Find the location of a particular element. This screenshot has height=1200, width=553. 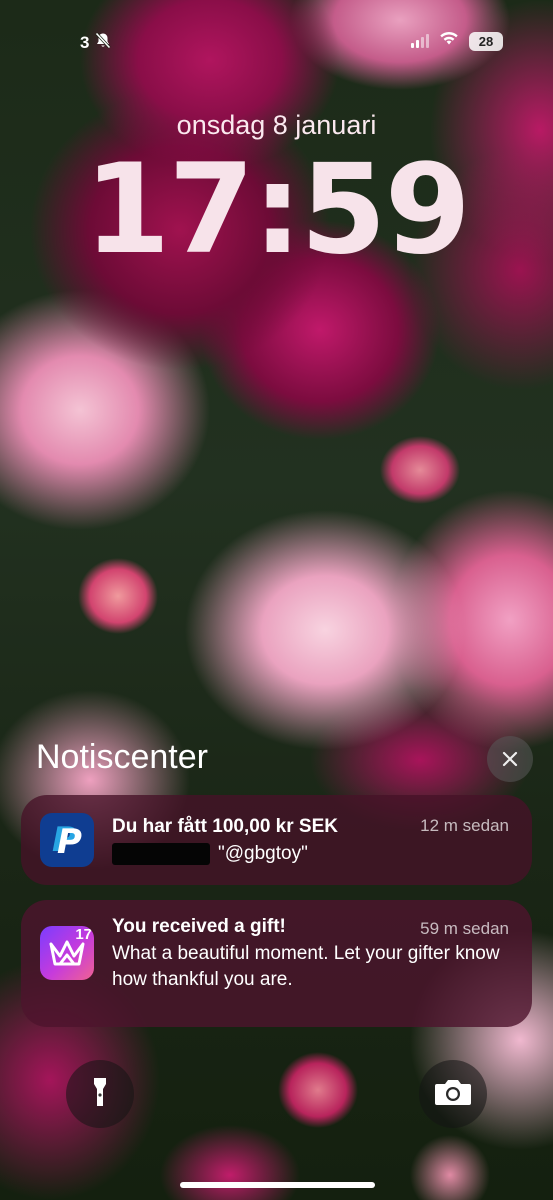

flashlight-button is located at coordinates (100, 1094).